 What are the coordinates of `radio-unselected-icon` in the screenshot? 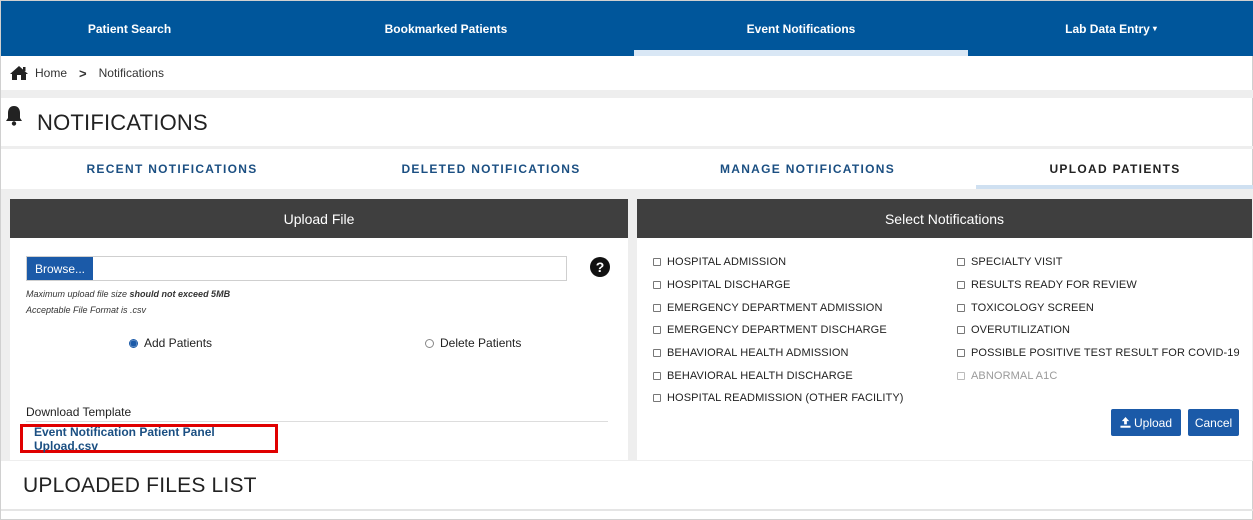 It's located at (429, 343).